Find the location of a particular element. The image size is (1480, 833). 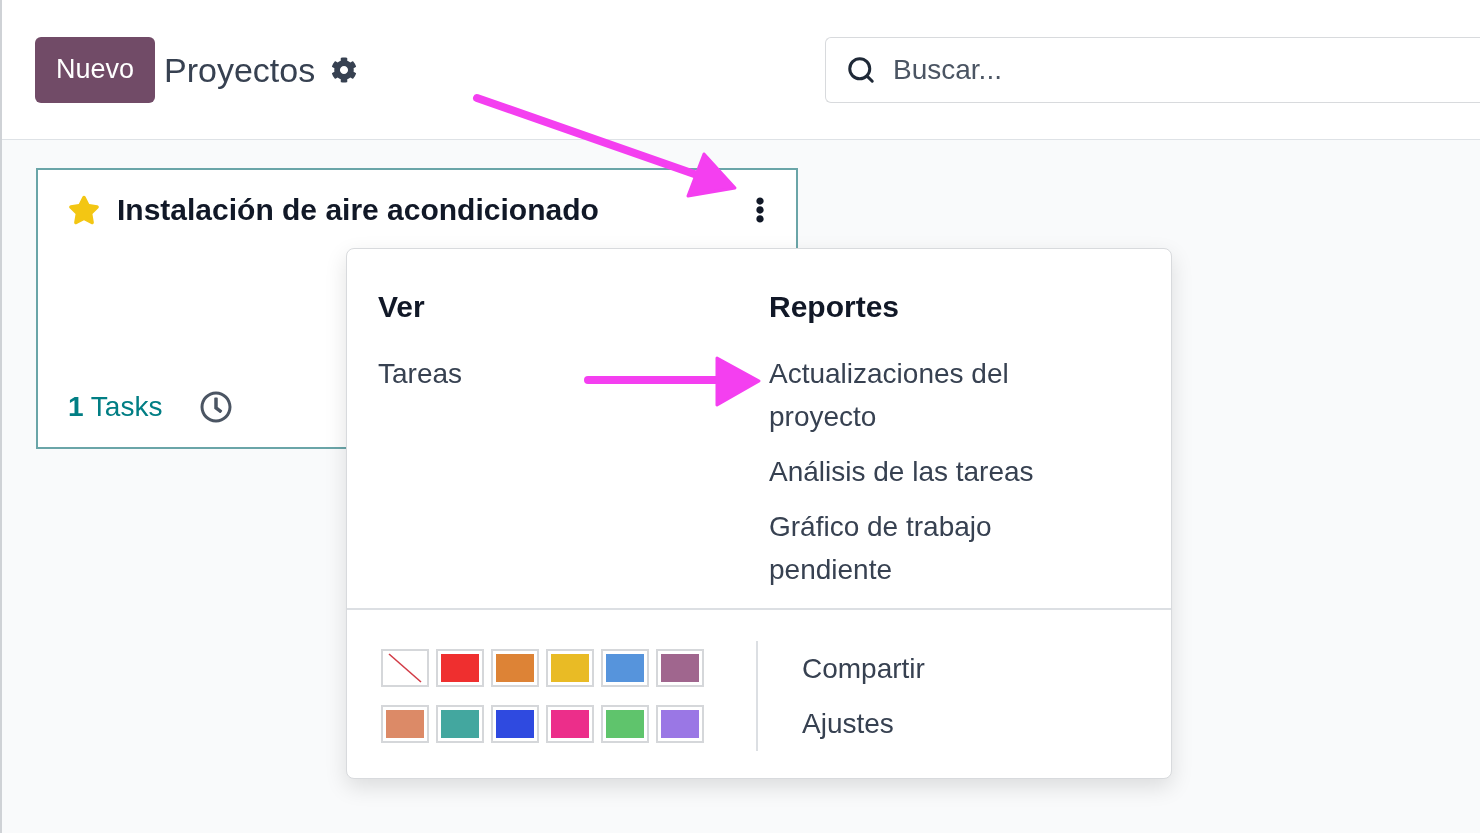

menu-item: Gráfico de trabajo pendiente is located at coordinates (919, 548).